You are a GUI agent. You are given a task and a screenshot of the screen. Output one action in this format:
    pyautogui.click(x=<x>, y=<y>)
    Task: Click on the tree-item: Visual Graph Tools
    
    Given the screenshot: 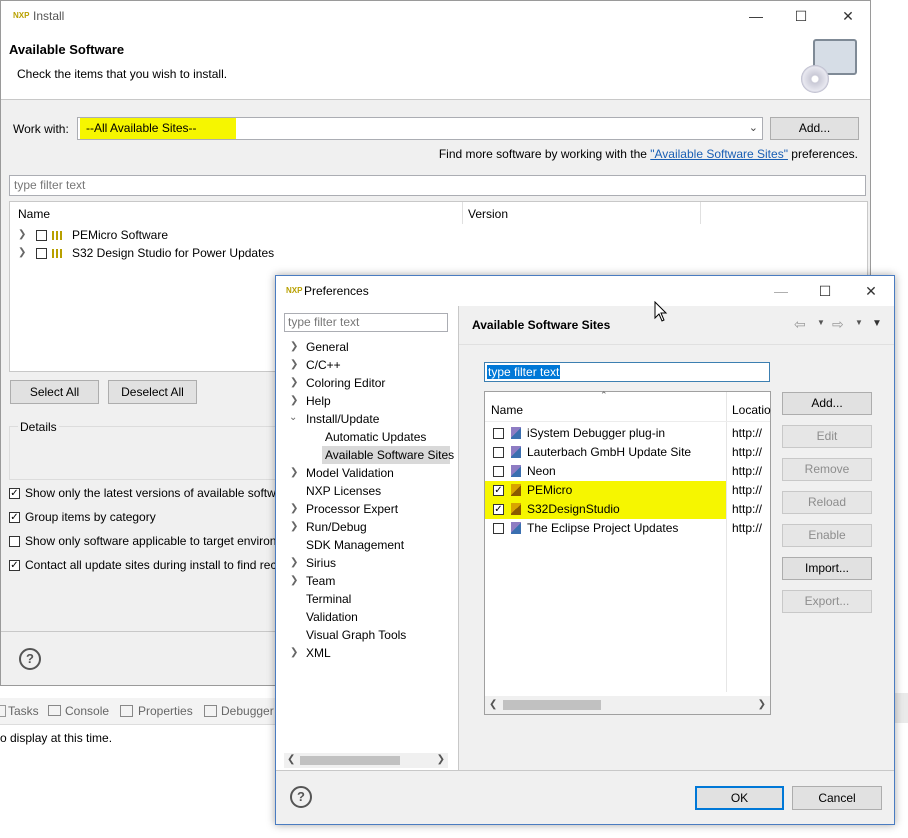 What is the action you would take?
    pyautogui.click(x=365, y=635)
    